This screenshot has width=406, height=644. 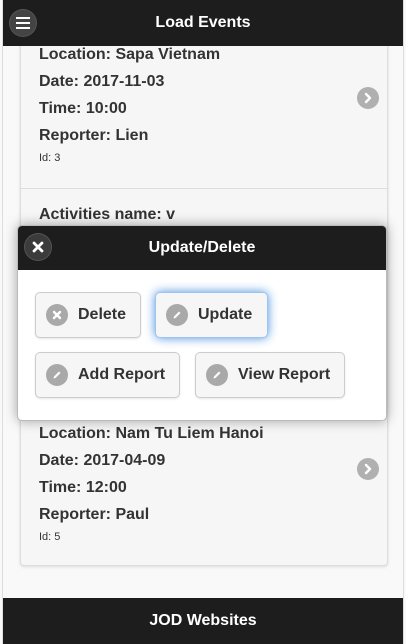 What do you see at coordinates (102, 81) in the screenshot?
I see `event-date: Date: 2017-11-03` at bounding box center [102, 81].